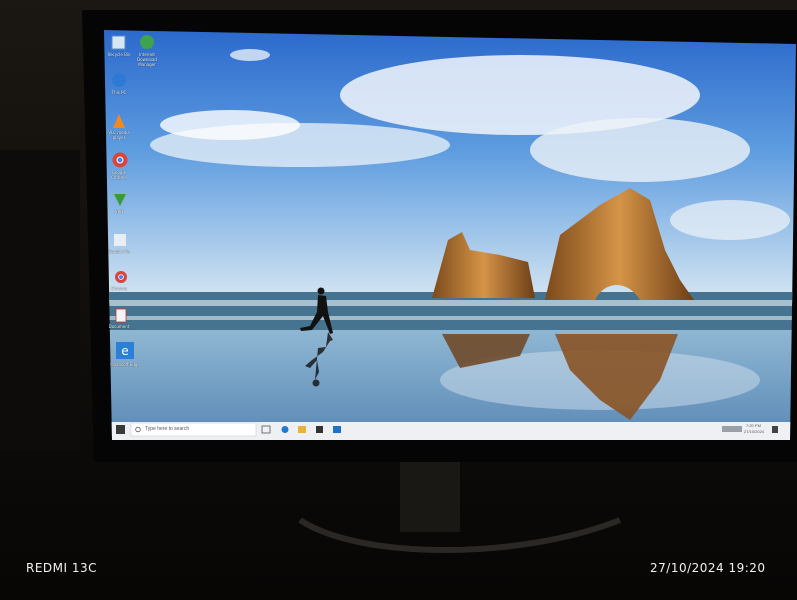  I want to click on icon-label: Document, so click(119, 326).